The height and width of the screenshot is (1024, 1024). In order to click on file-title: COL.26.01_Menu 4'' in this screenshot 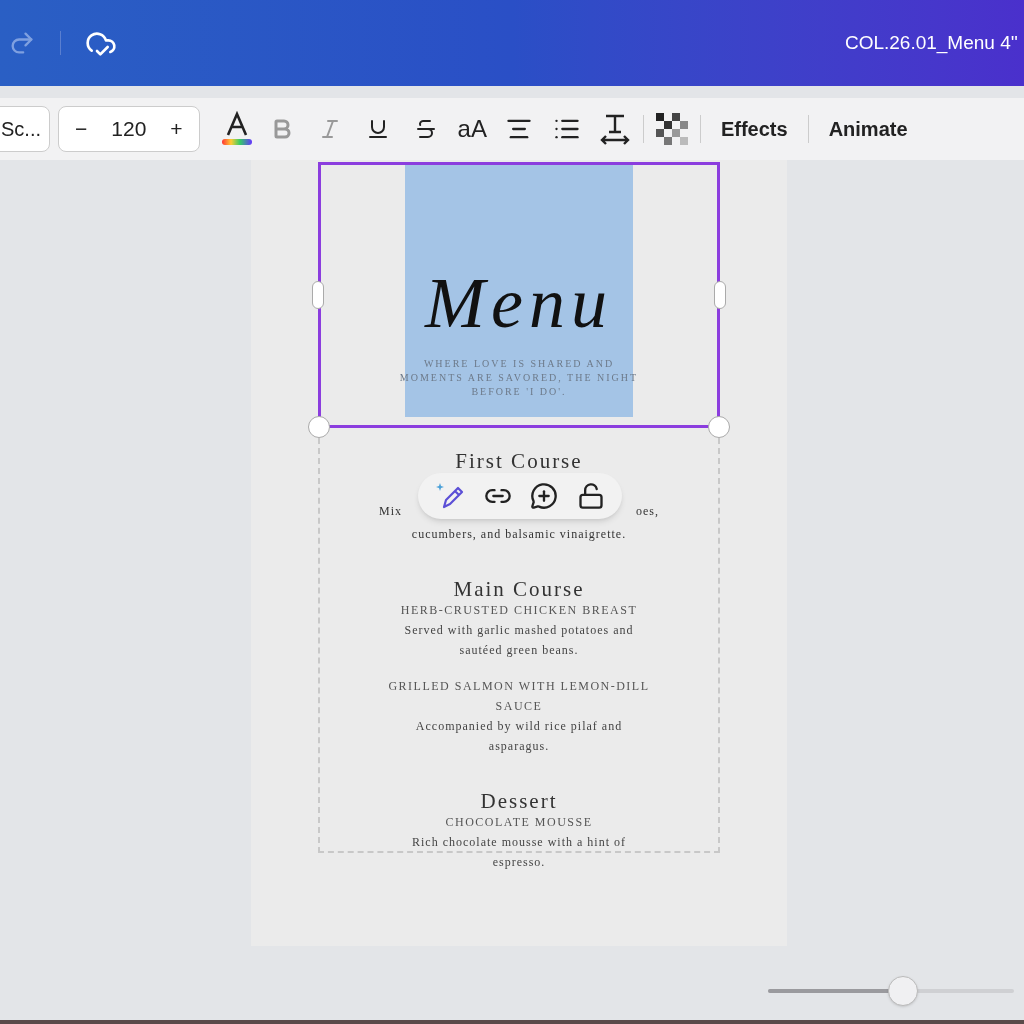, I will do `click(931, 43)`.